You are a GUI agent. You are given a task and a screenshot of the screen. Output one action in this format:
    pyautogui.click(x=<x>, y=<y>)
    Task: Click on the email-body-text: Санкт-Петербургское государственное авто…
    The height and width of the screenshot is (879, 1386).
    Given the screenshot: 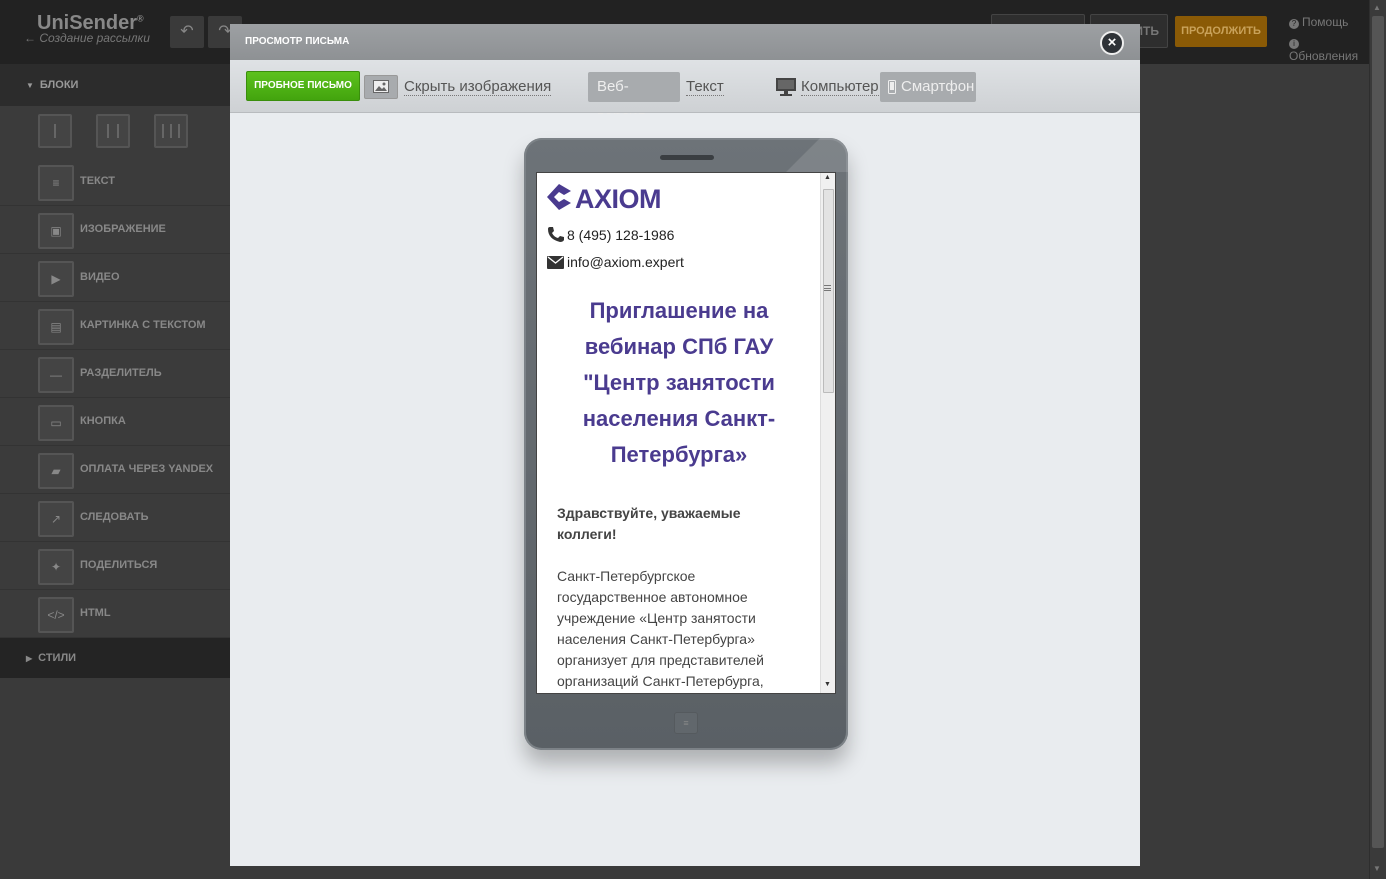 What is the action you would take?
    pyautogui.click(x=660, y=628)
    